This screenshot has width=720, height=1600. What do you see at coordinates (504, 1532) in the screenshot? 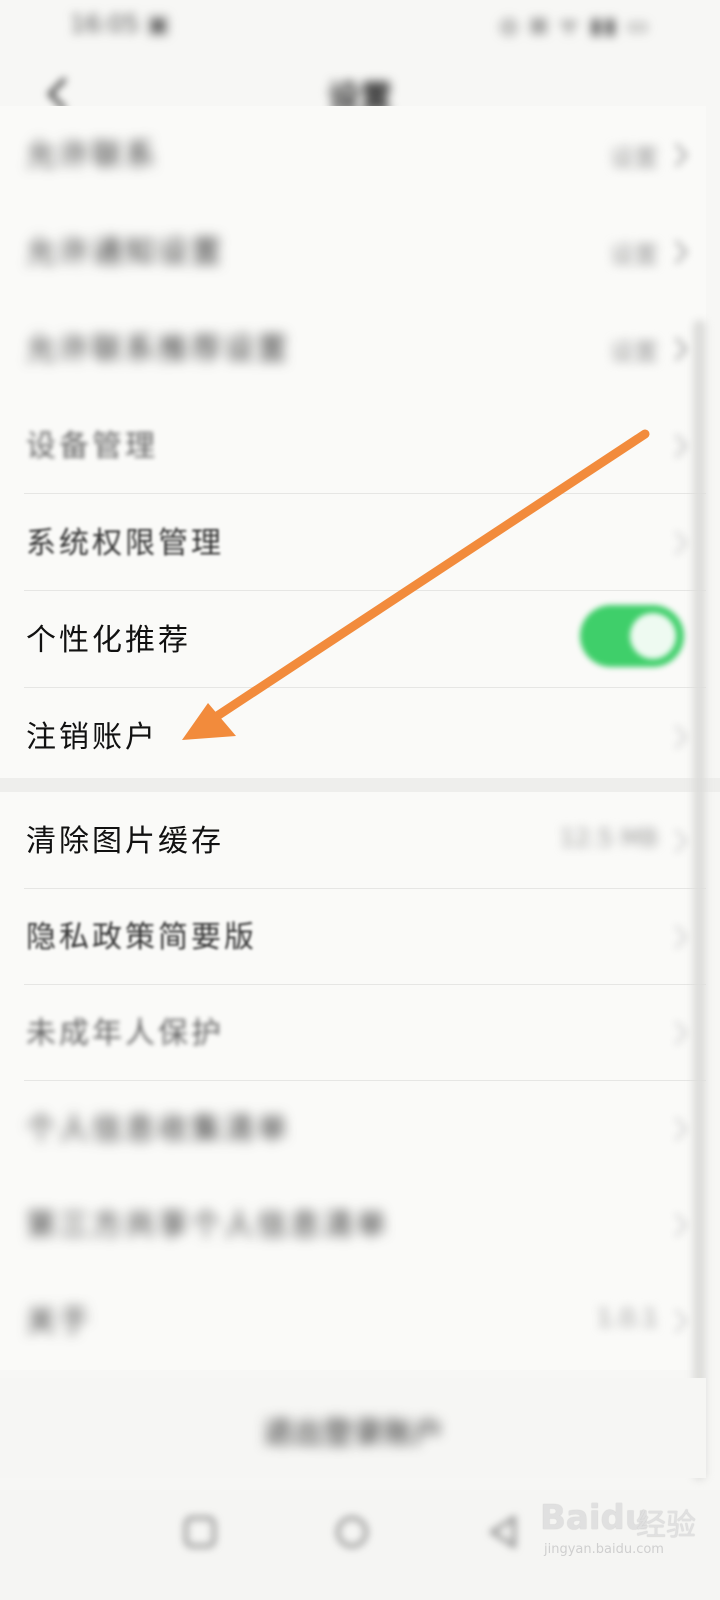
I see `back-triangle-icon` at bounding box center [504, 1532].